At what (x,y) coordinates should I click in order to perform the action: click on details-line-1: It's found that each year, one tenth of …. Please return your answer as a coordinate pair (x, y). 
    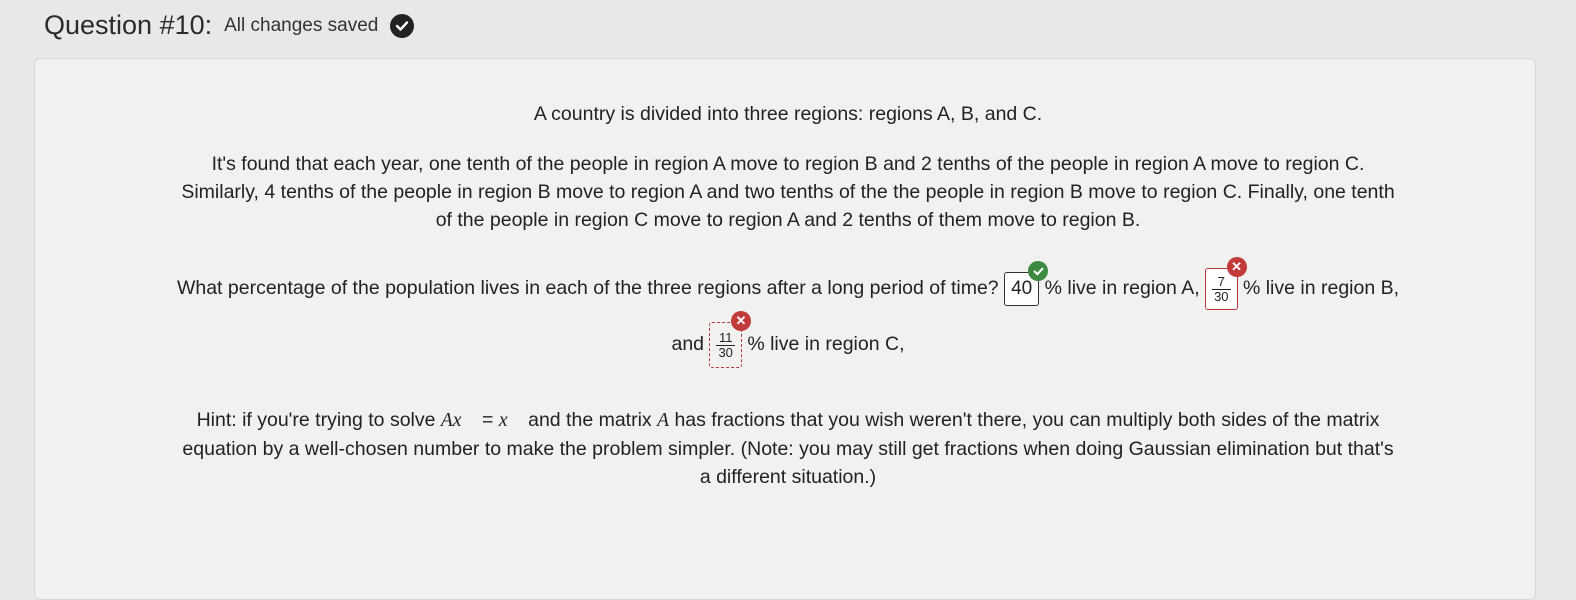
    Looking at the image, I should click on (788, 164).